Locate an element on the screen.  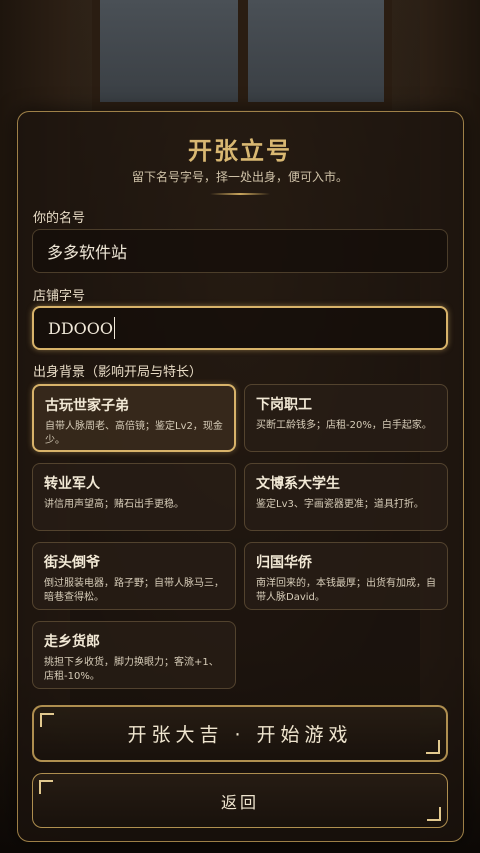
card-description: 挑担下乡收货，脚力换眼力；客流+1、店租-10%。 is located at coordinates (131, 669).